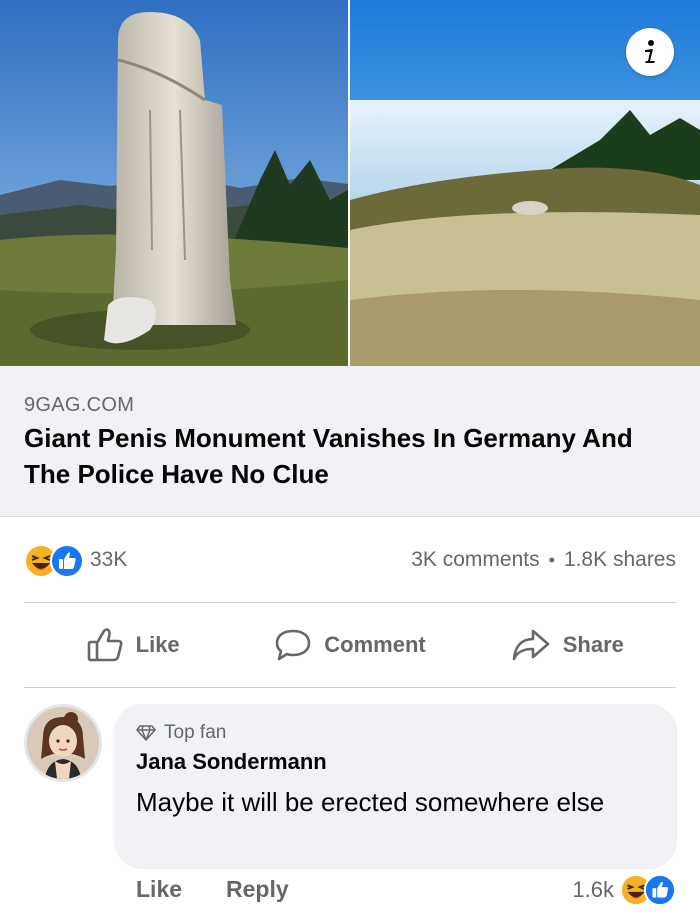 This screenshot has width=700, height=921. I want to click on share-button: Share, so click(567, 645).